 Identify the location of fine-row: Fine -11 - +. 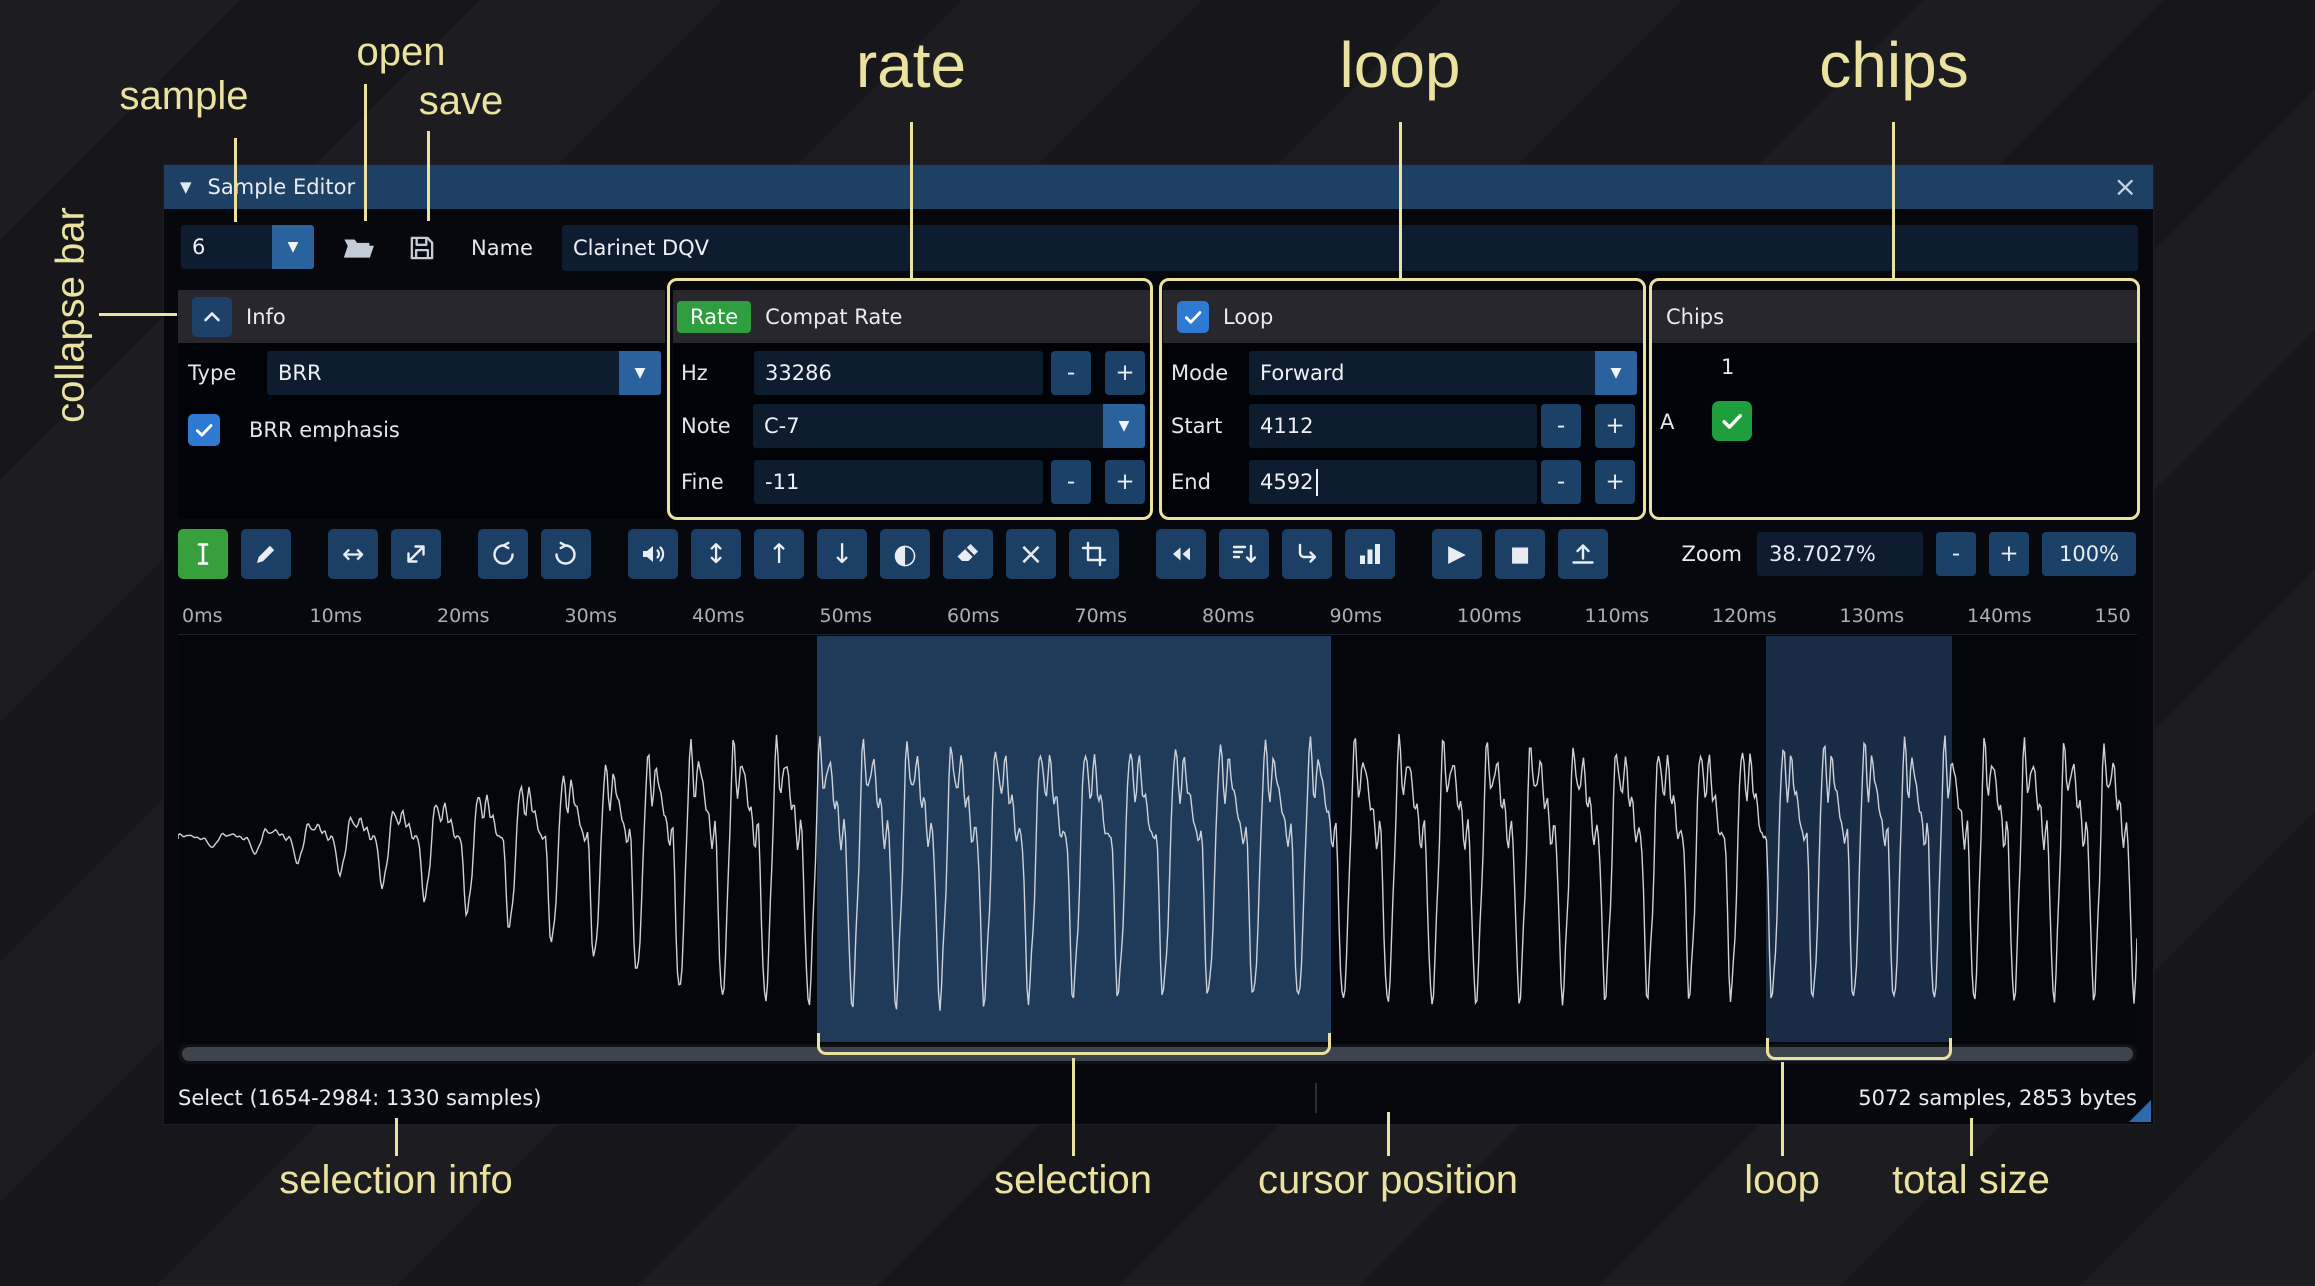
(913, 482).